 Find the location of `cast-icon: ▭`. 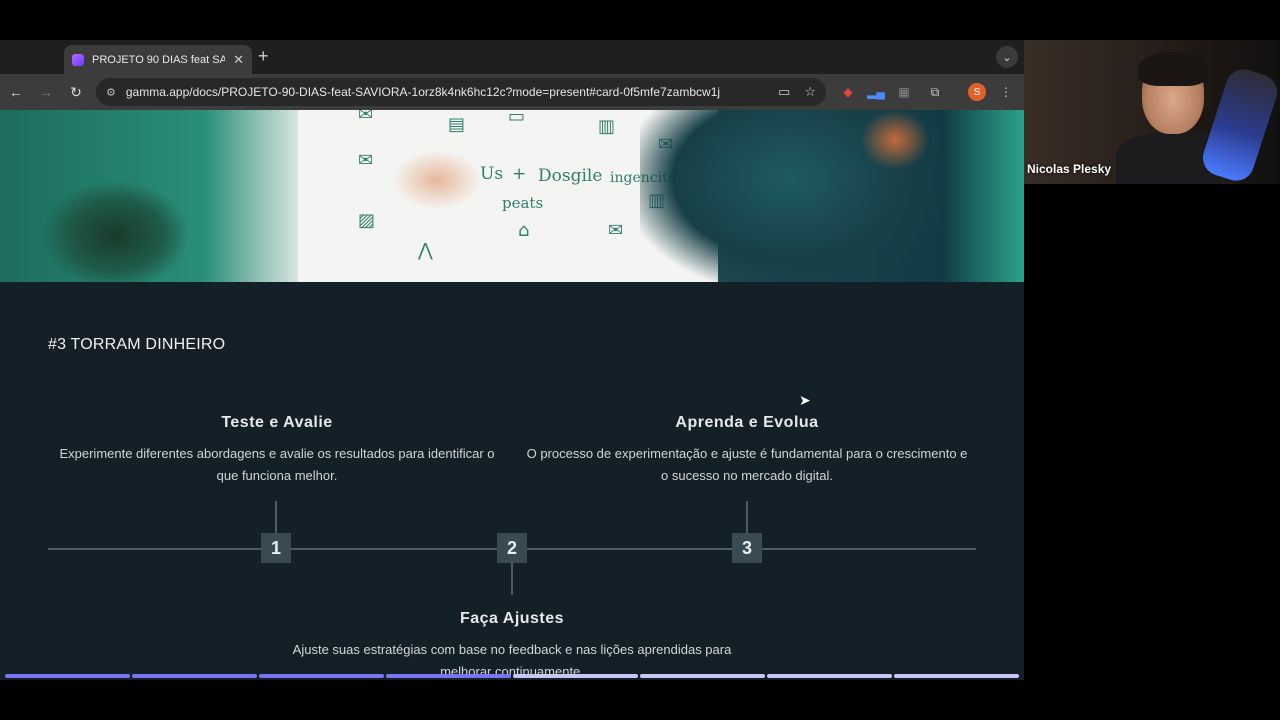

cast-icon: ▭ is located at coordinates (784, 92).